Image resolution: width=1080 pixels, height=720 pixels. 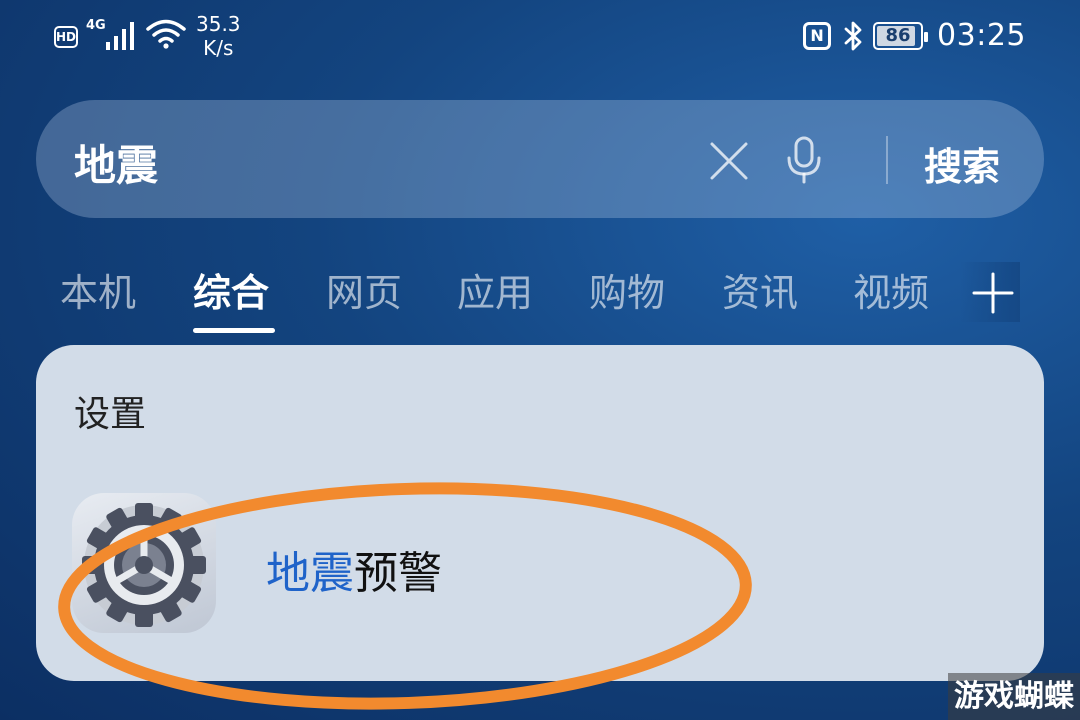 I want to click on tab-news: 资讯, so click(x=760, y=289).